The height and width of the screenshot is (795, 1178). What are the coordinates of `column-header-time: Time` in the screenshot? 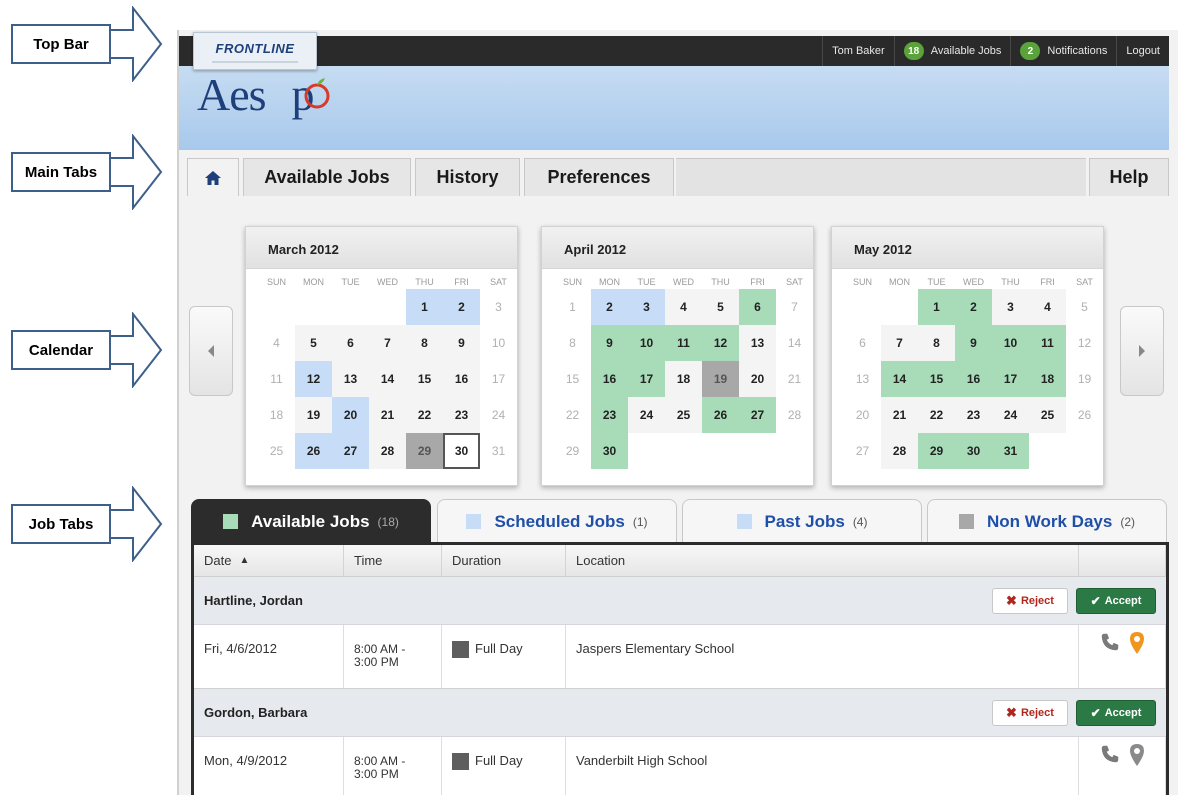 It's located at (393, 560).